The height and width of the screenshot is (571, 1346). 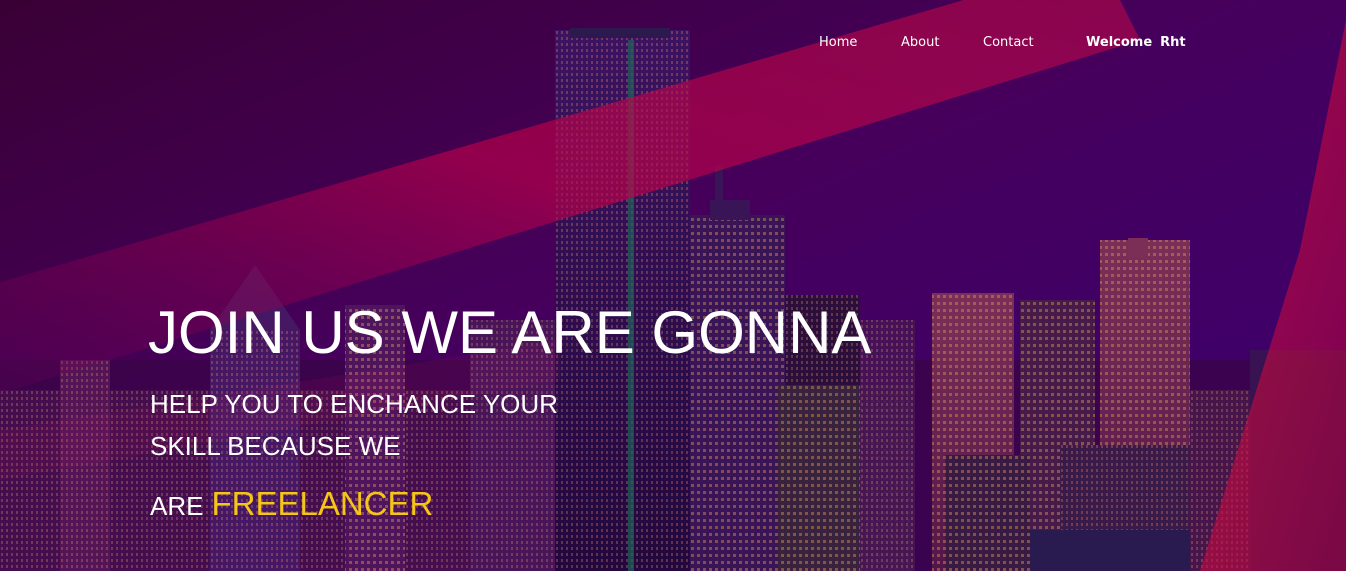 What do you see at coordinates (1119, 42) in the screenshot?
I see `welcome-label: Welcome` at bounding box center [1119, 42].